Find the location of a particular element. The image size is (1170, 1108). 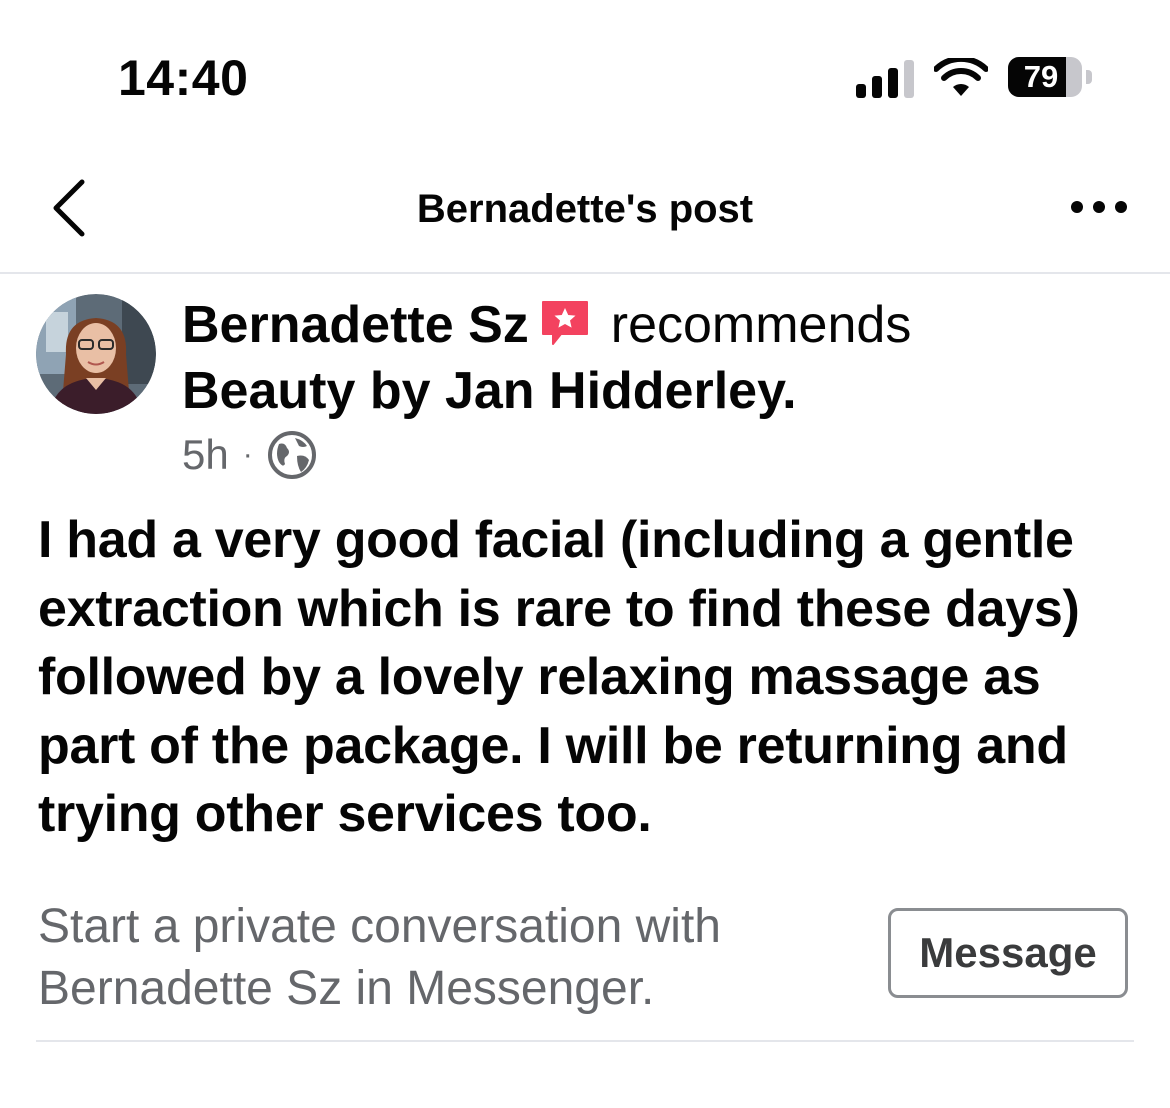

page-title: Bernadette's post is located at coordinates (585, 209).